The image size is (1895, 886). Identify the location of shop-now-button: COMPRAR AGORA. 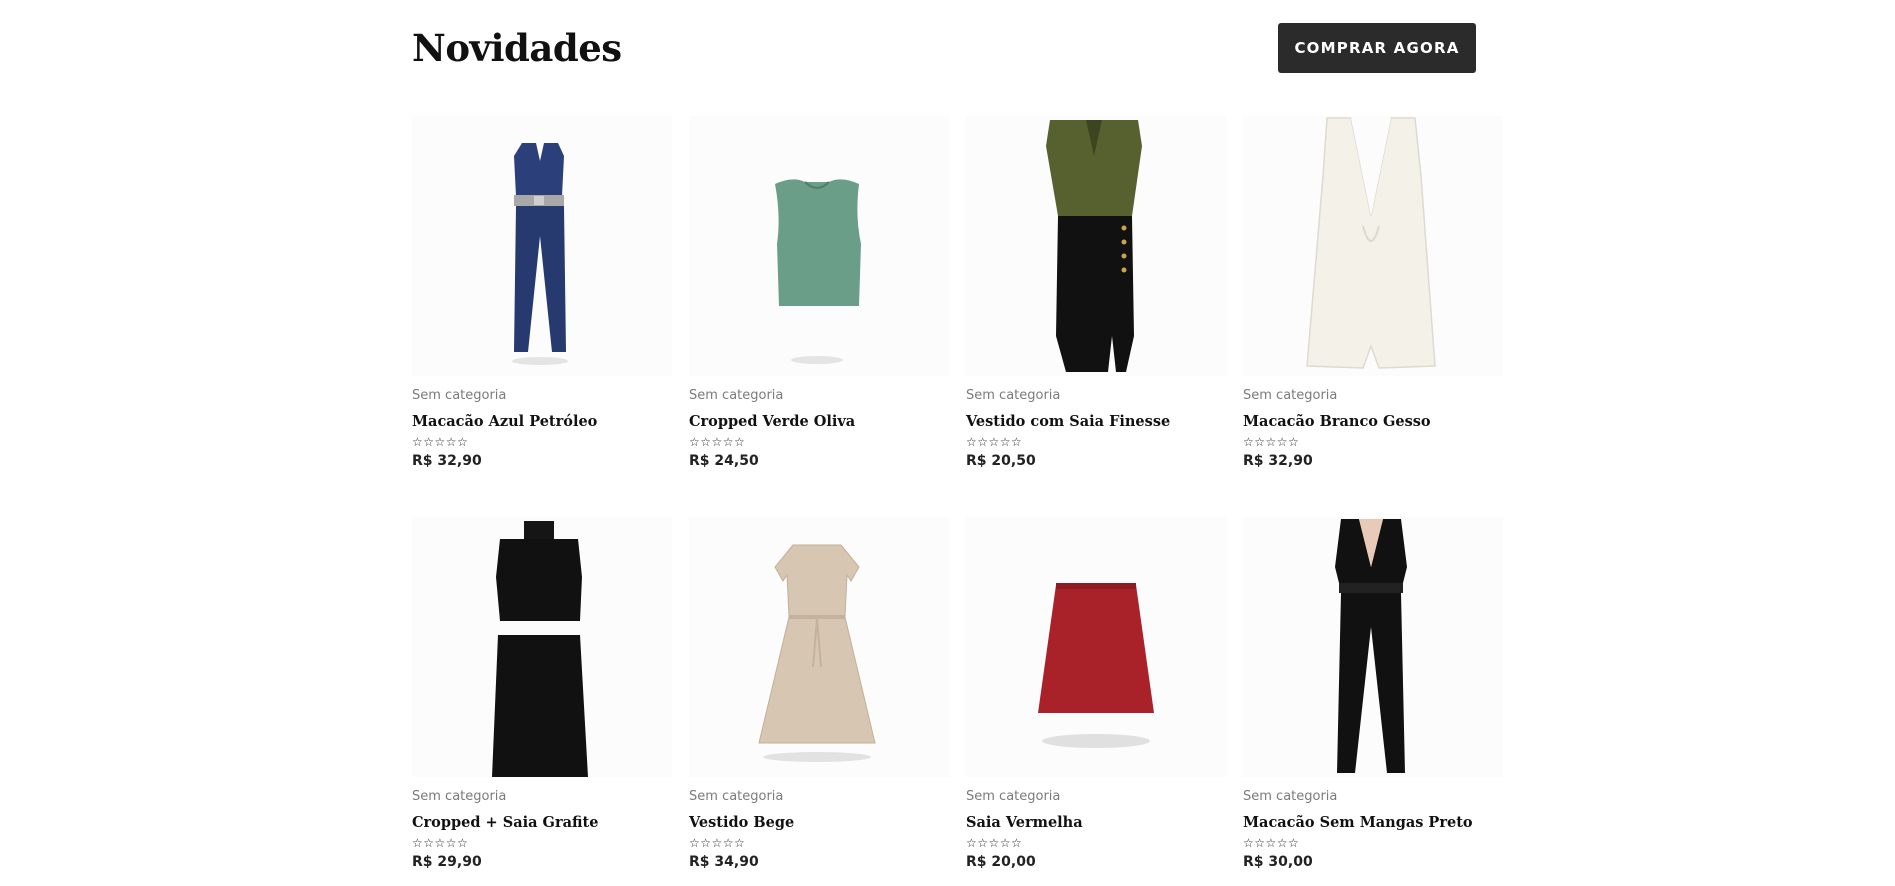
(1377, 48).